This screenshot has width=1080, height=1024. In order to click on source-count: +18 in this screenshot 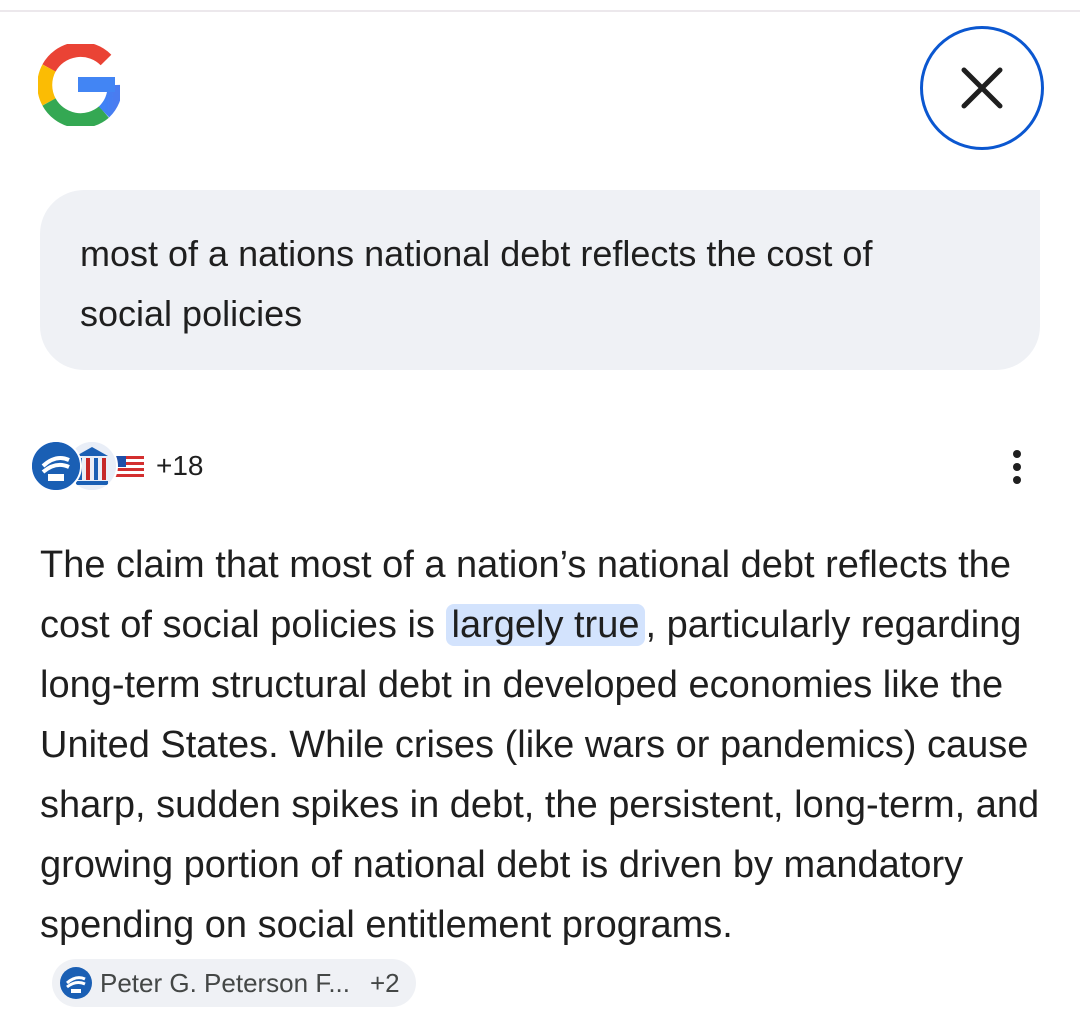, I will do `click(180, 465)`.